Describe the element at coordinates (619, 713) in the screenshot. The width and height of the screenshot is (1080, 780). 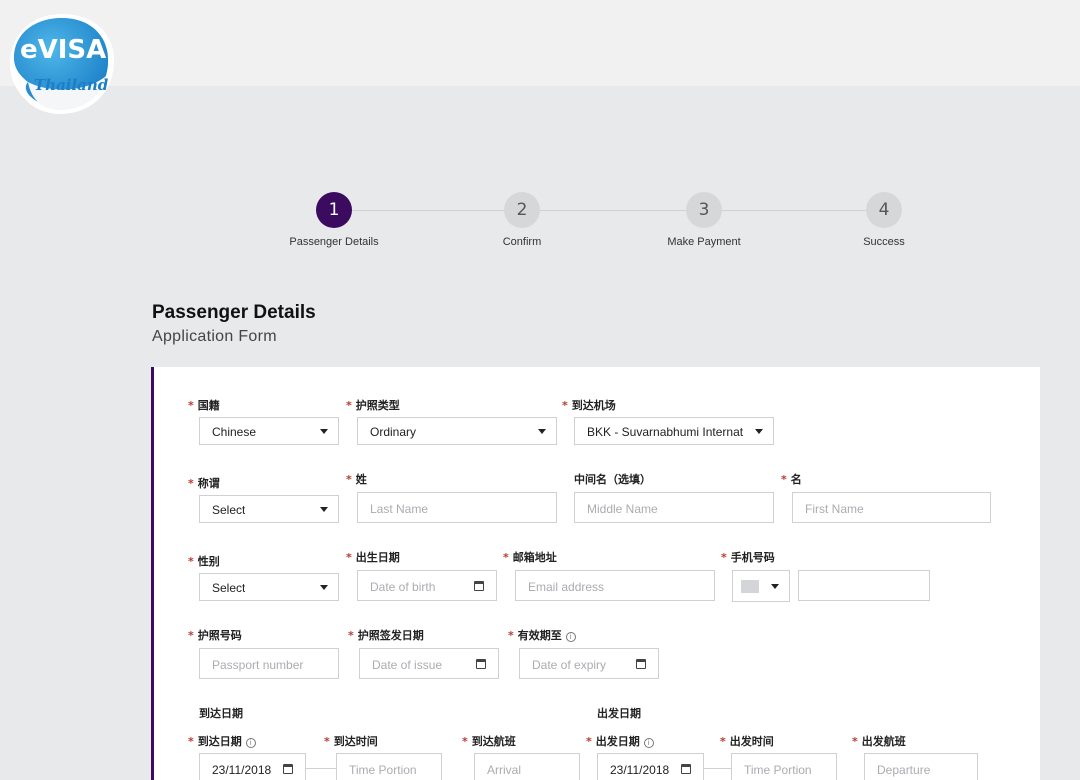
I see `departure-section-title: 出发日期` at that location.